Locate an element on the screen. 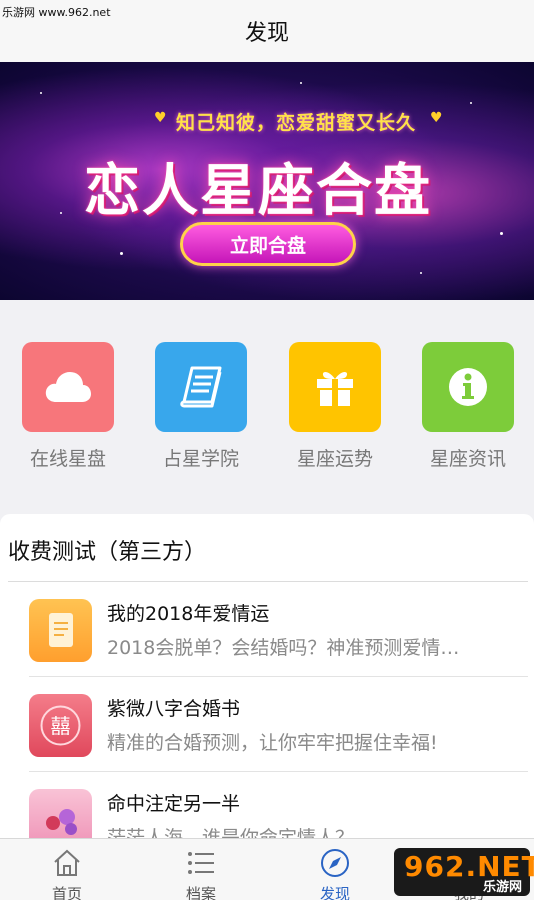 The image size is (534, 900). tab-discover: 发现 is located at coordinates (335, 869).